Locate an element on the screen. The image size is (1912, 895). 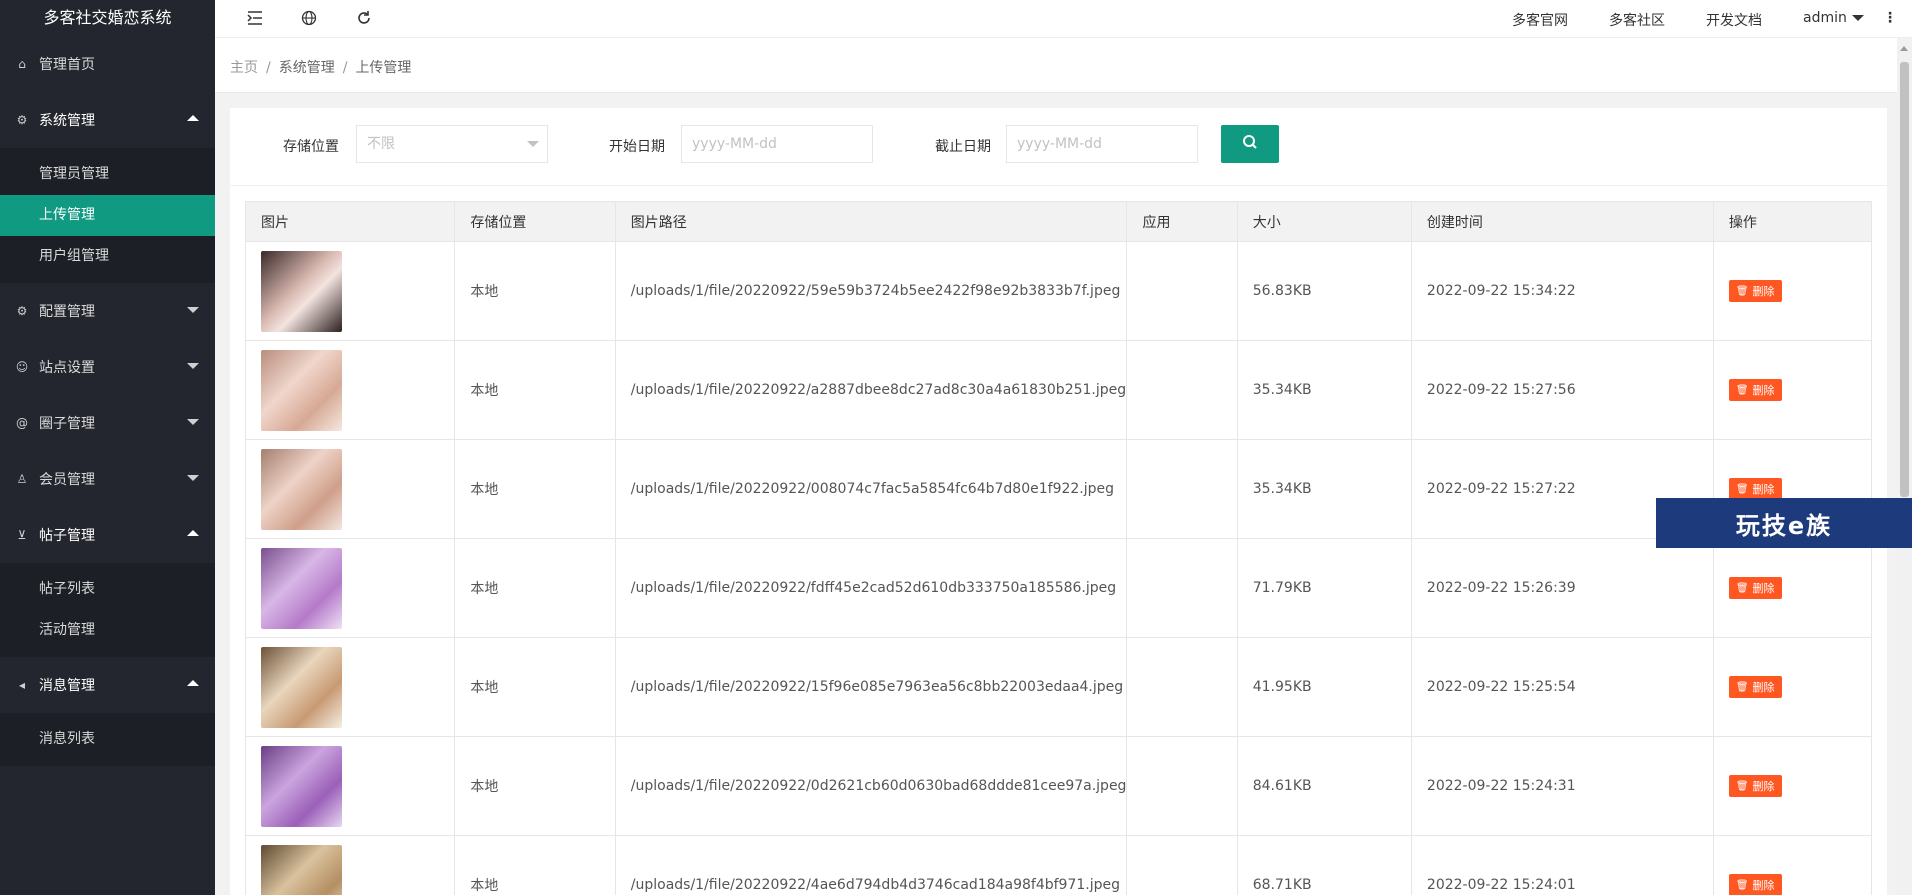
search-icon is located at coordinates (1250, 144).